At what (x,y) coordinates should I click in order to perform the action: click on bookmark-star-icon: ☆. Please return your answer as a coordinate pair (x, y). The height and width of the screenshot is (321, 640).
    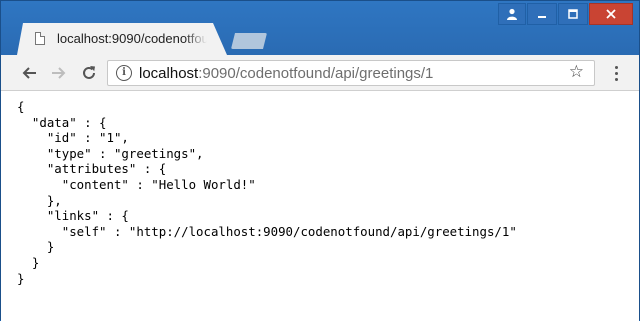
    Looking at the image, I should click on (576, 72).